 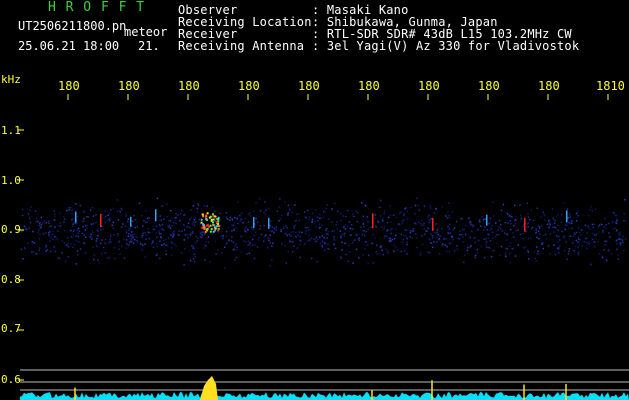 What do you see at coordinates (69, 46) in the screenshot?
I see `date-time: 25.06.21 18:00` at bounding box center [69, 46].